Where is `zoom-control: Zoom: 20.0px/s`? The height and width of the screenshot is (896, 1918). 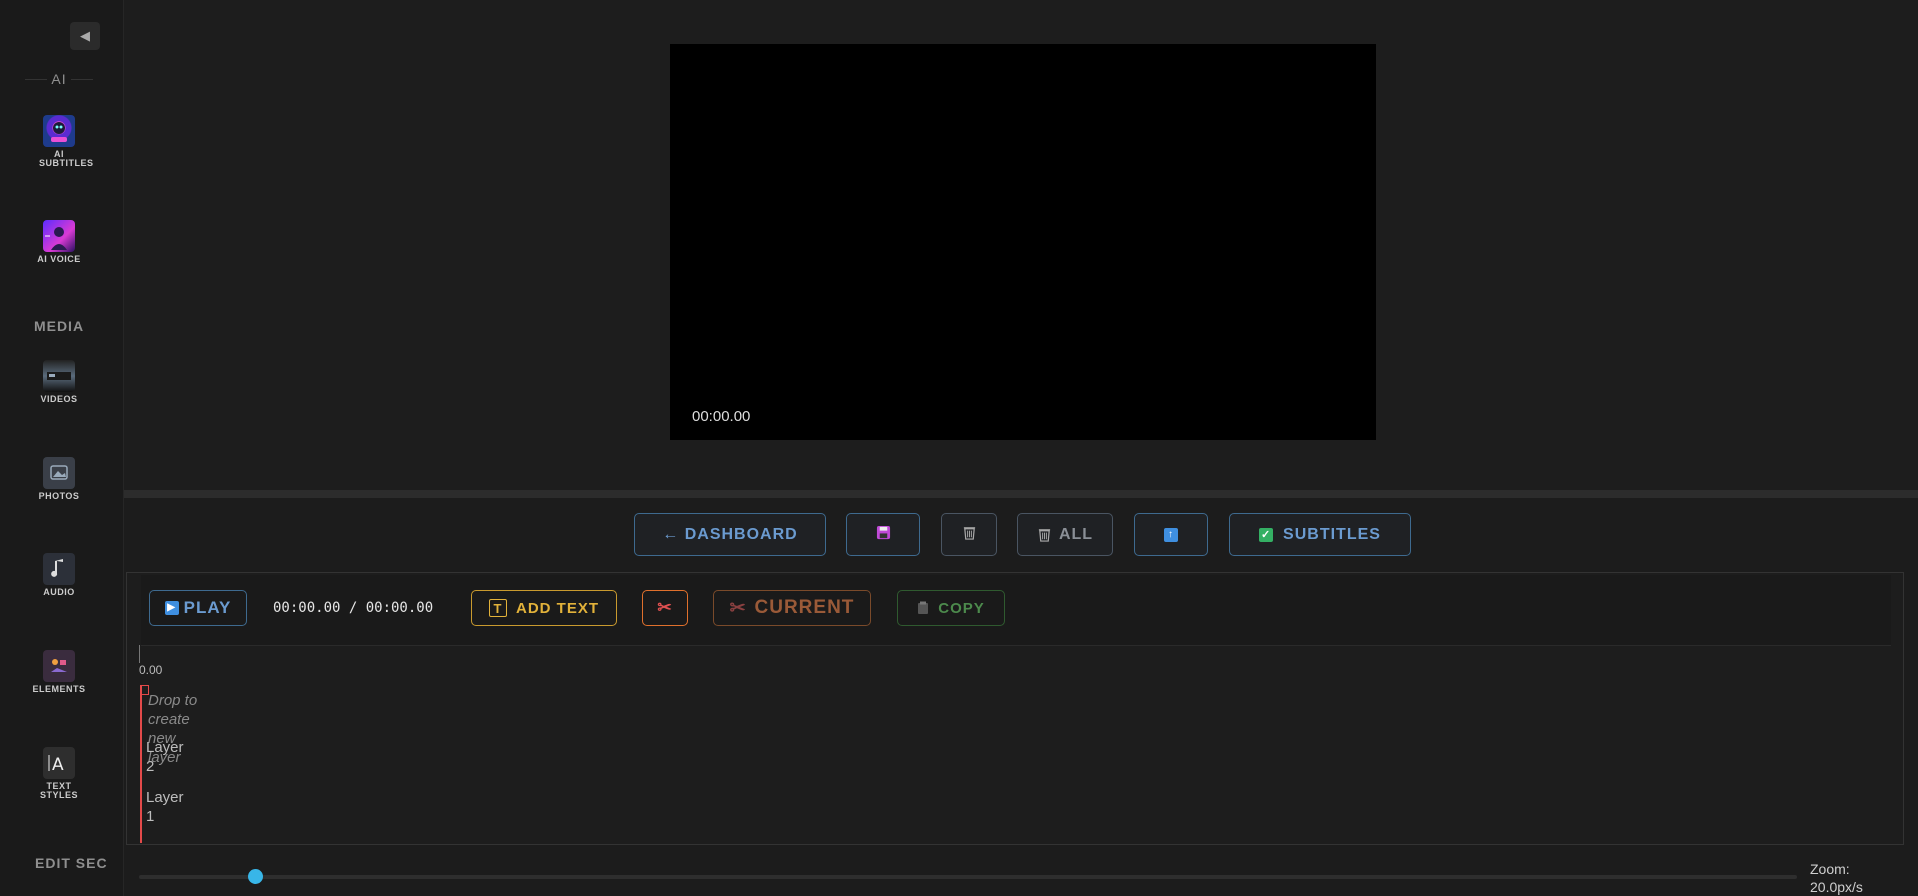 zoom-control: Zoom: 20.0px/s is located at coordinates (1021, 878).